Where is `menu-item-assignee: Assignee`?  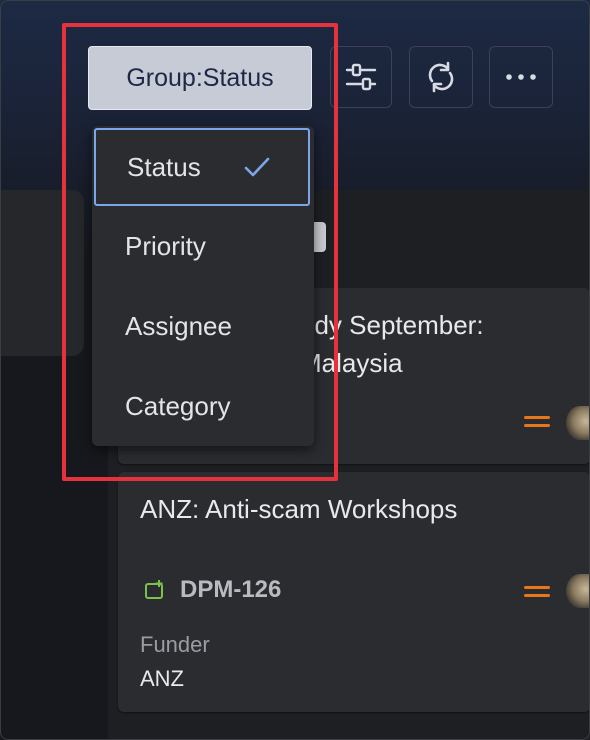
menu-item-assignee: Assignee is located at coordinates (203, 326).